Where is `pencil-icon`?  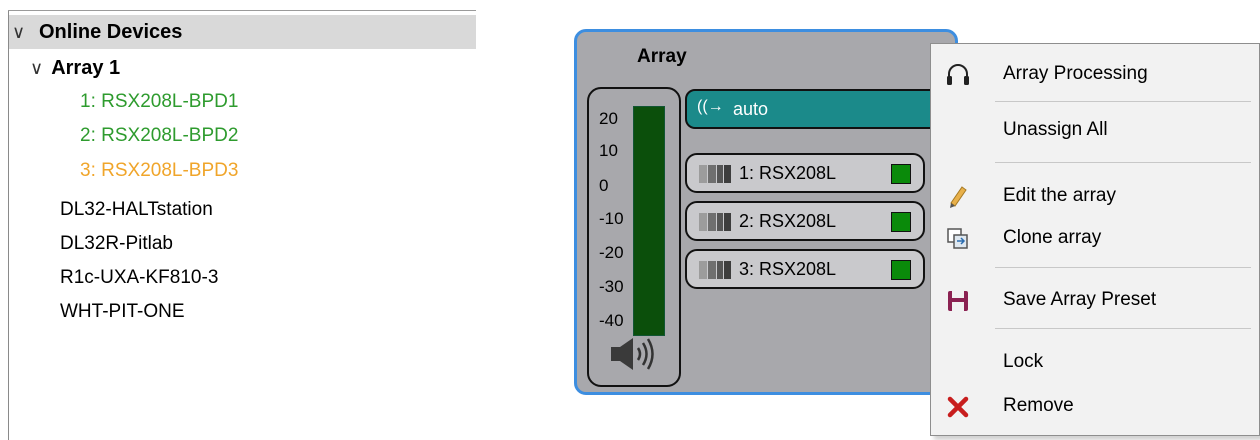
pencil-icon is located at coordinates (958, 197).